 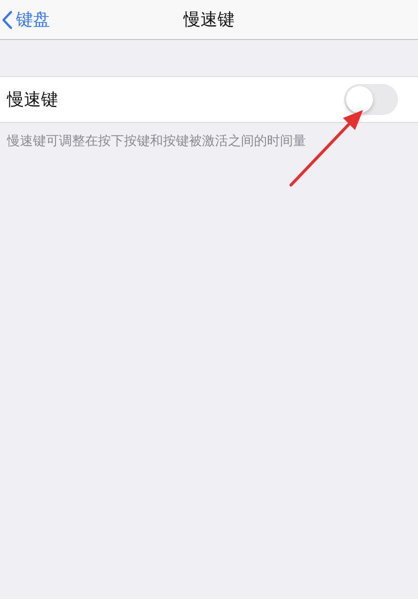 What do you see at coordinates (32, 100) in the screenshot?
I see `setting-label: 慢速键` at bounding box center [32, 100].